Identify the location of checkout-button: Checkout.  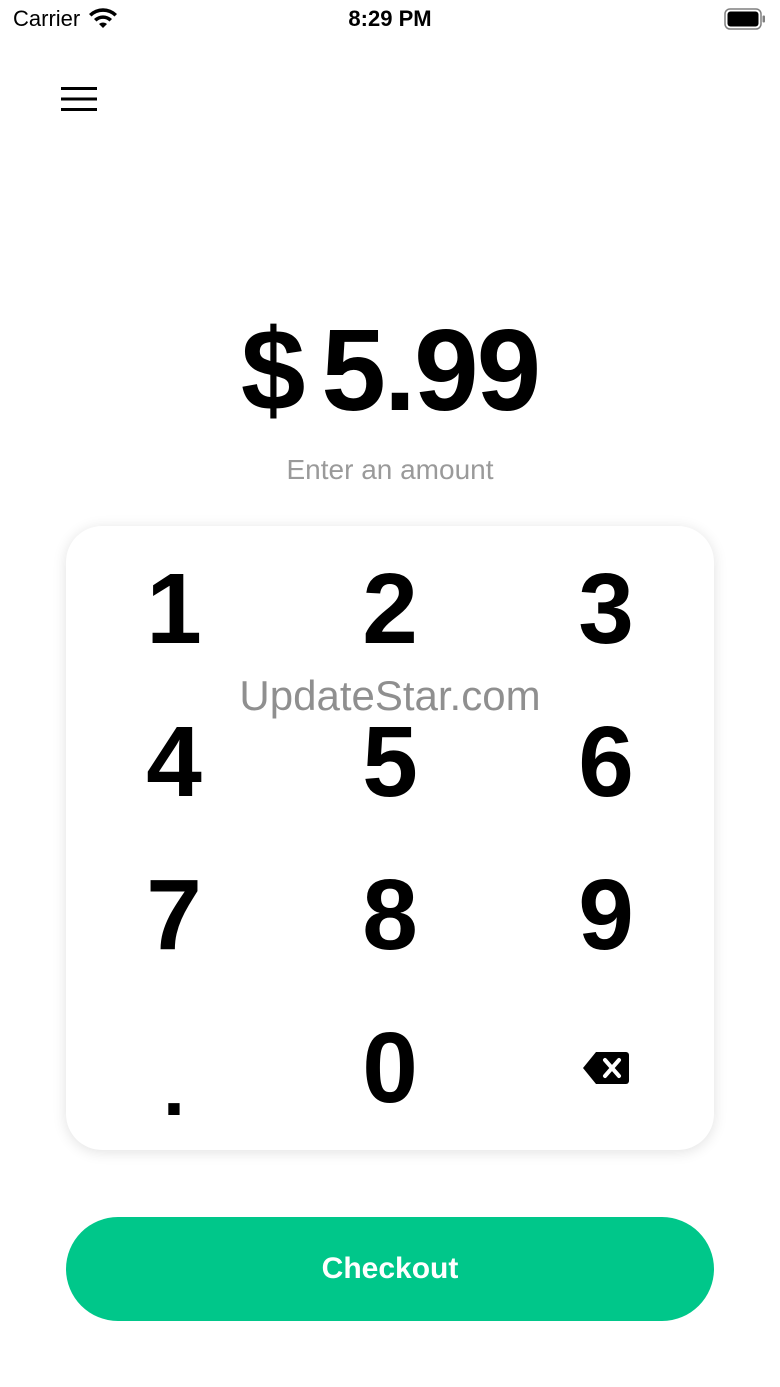
(390, 1269).